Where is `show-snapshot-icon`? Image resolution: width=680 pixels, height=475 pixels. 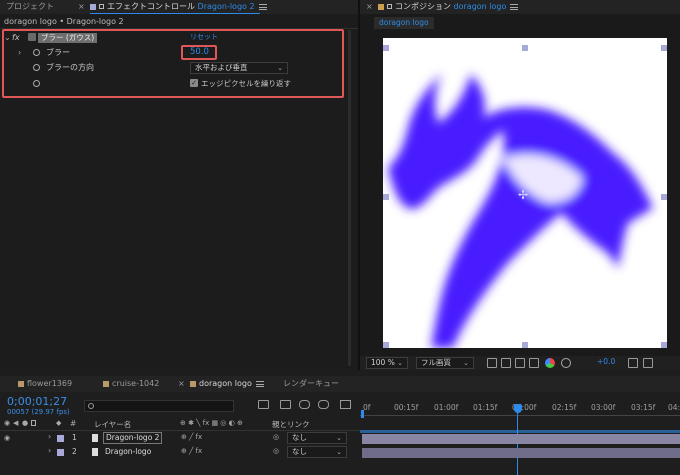
show-snapshot-icon is located at coordinates (648, 363).